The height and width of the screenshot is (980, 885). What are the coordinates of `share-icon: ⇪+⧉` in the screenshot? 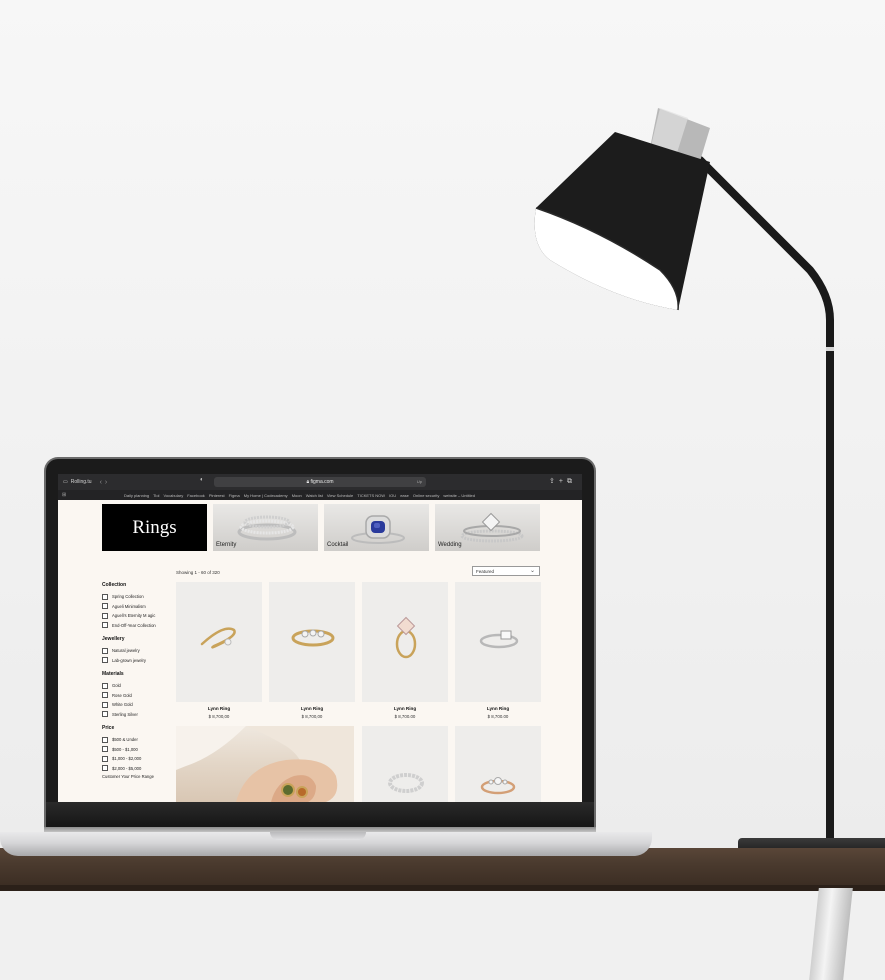 It's located at (562, 481).